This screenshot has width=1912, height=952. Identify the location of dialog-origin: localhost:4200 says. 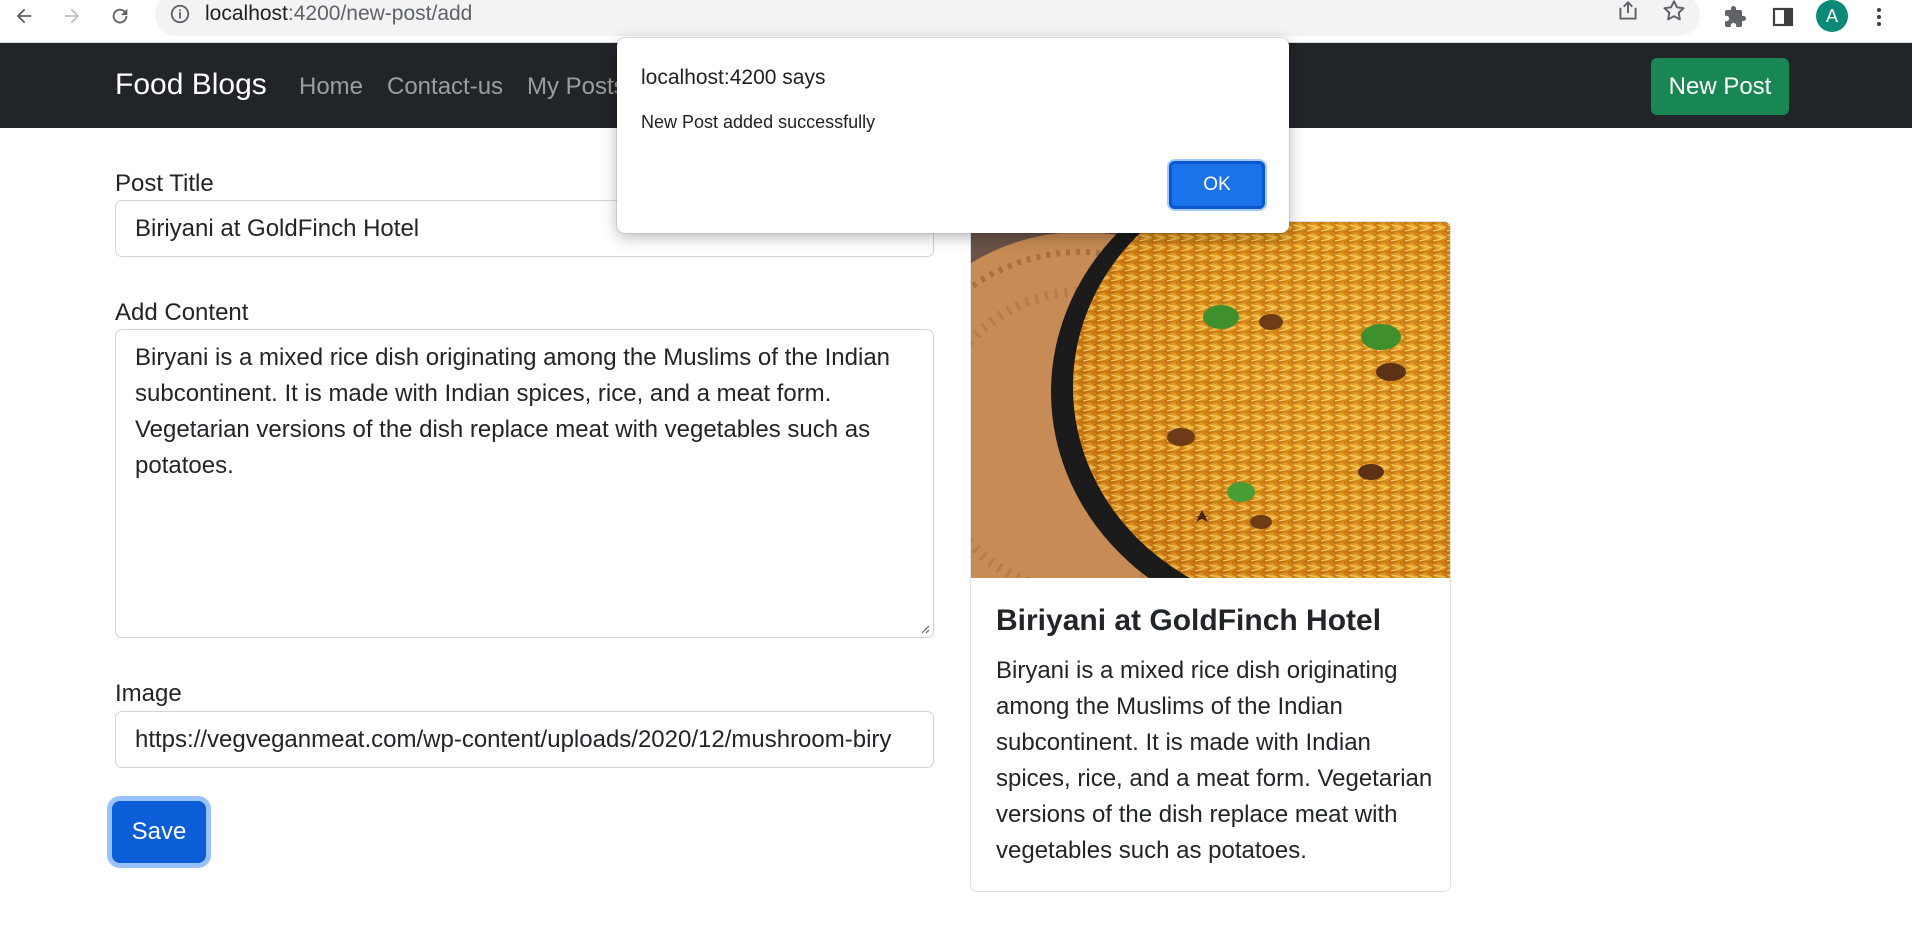
(733, 77).